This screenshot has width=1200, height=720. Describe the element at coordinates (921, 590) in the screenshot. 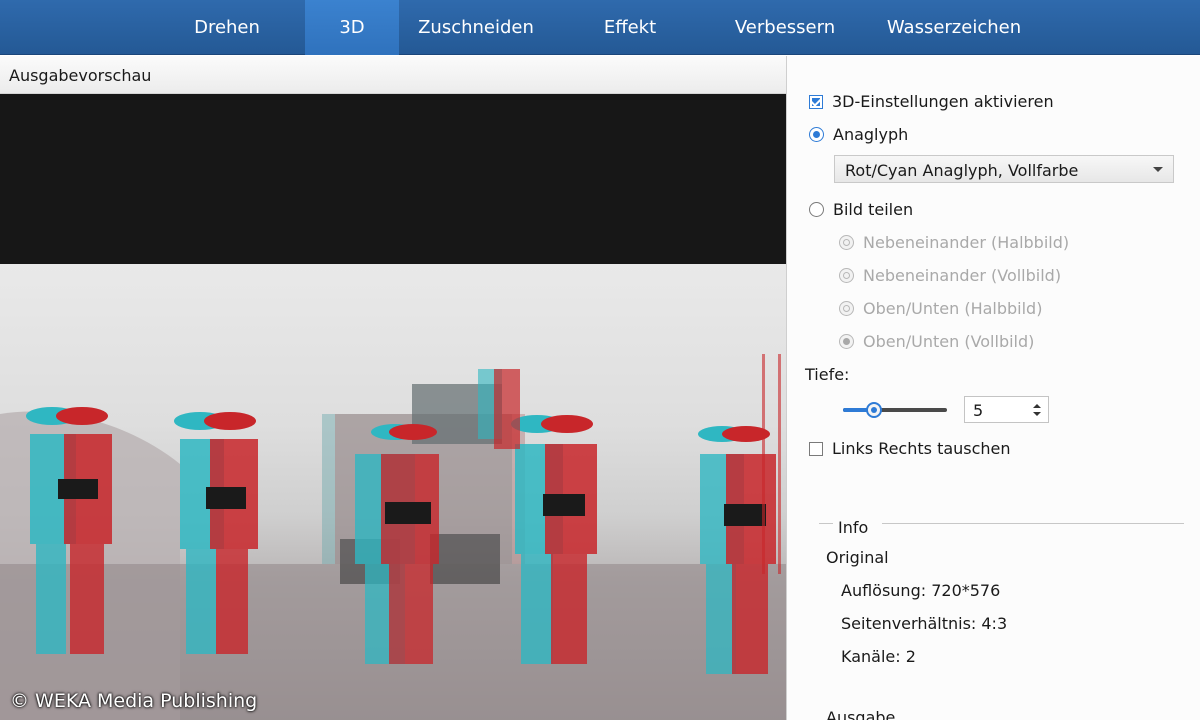

I see `info-resolution: Auflösung: 720*576` at that location.